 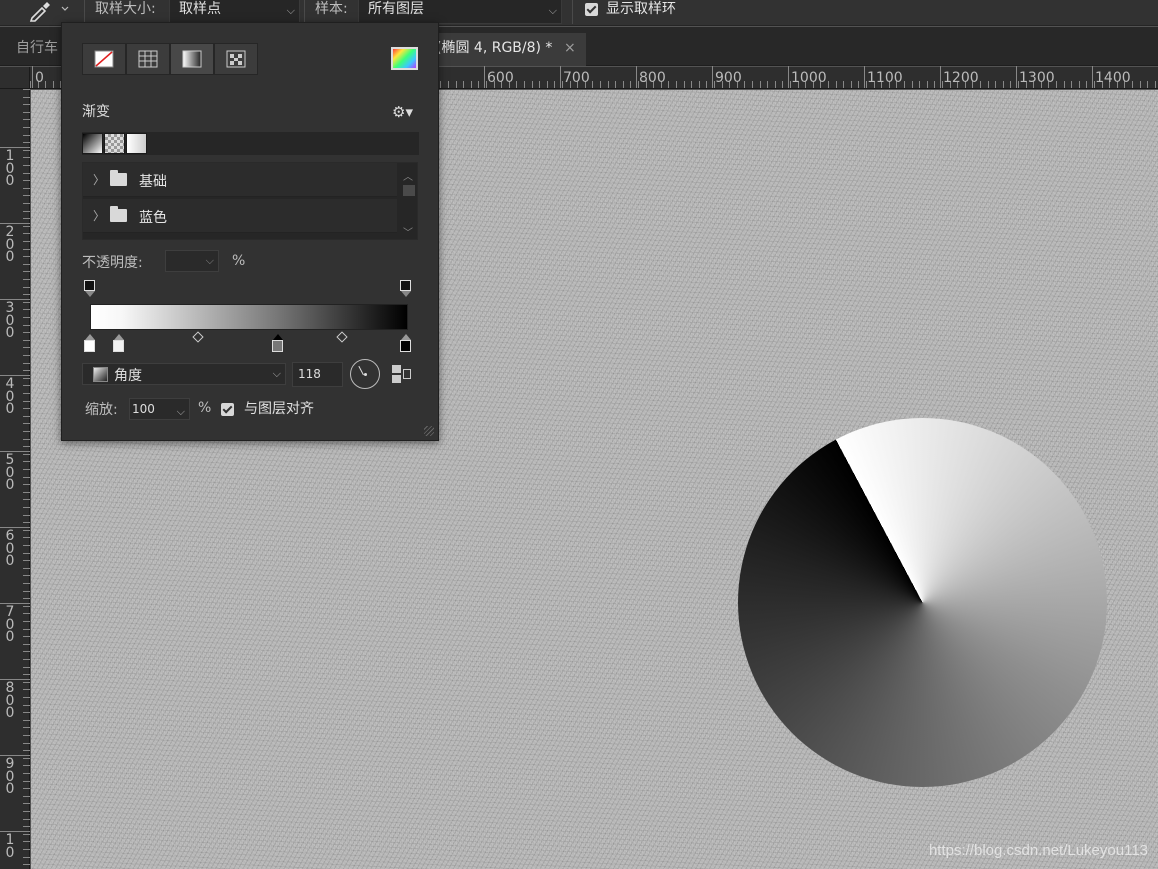 I want to click on color-stop-selected, so click(x=277, y=343).